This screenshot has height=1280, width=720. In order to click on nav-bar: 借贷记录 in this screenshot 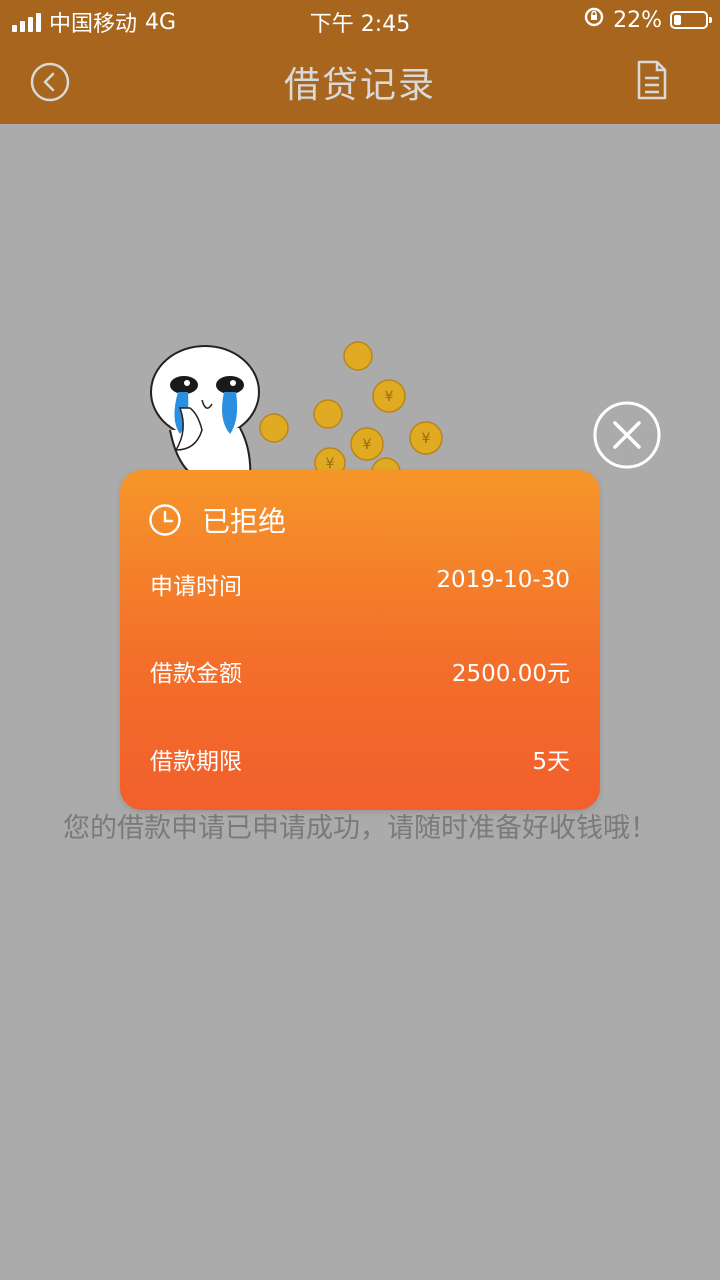, I will do `click(360, 81)`.